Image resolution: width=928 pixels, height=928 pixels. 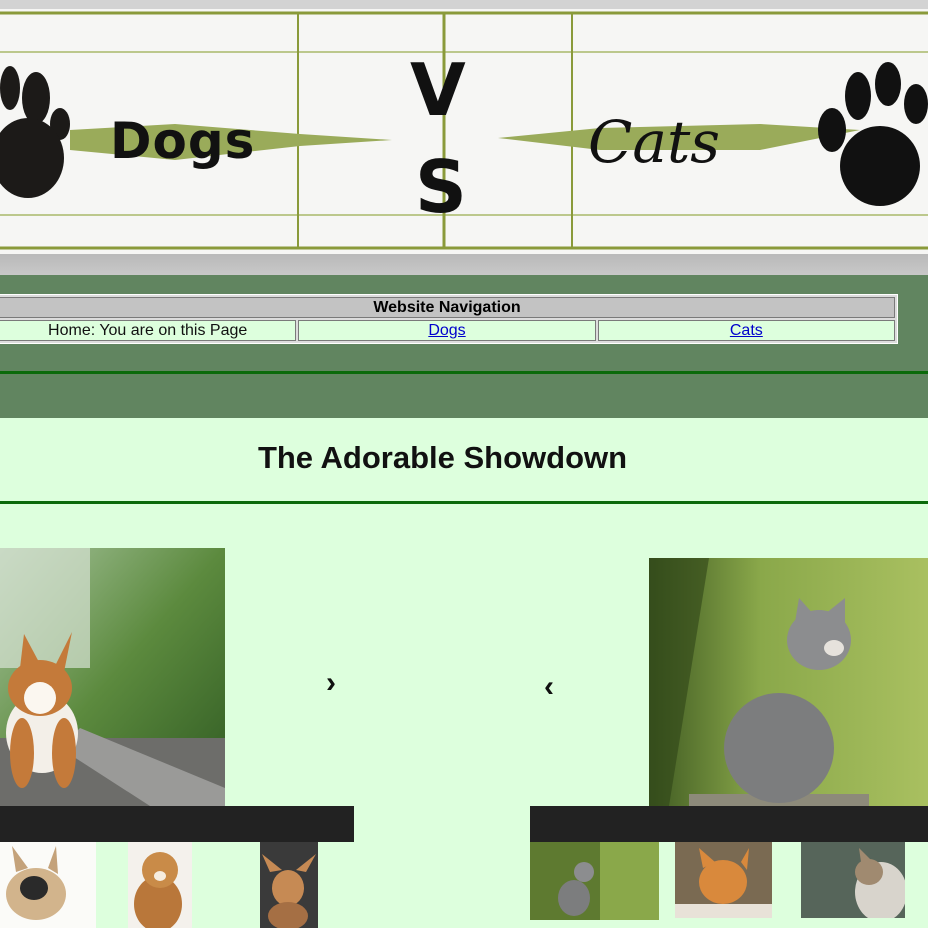 I want to click on banner-bottom-strip, so click(x=464, y=264).